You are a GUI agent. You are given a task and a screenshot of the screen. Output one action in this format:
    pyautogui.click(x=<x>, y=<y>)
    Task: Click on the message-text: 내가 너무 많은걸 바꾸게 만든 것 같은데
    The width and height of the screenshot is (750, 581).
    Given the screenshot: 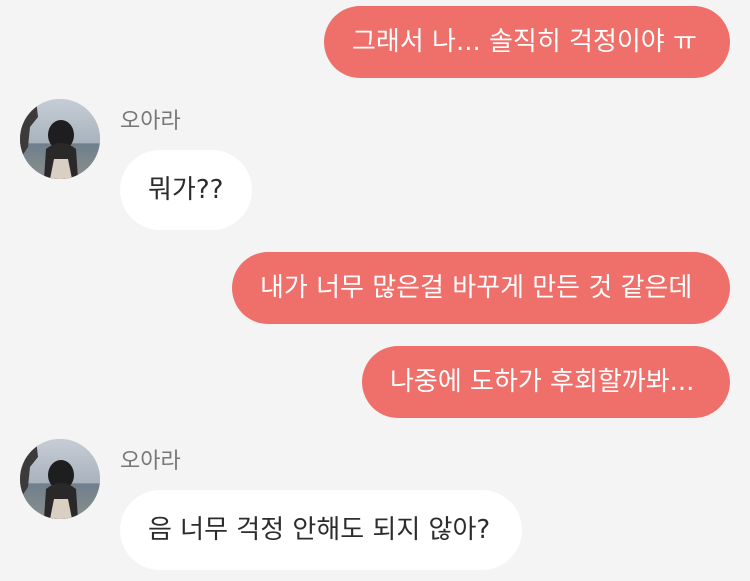 What is the action you would take?
    pyautogui.click(x=476, y=288)
    